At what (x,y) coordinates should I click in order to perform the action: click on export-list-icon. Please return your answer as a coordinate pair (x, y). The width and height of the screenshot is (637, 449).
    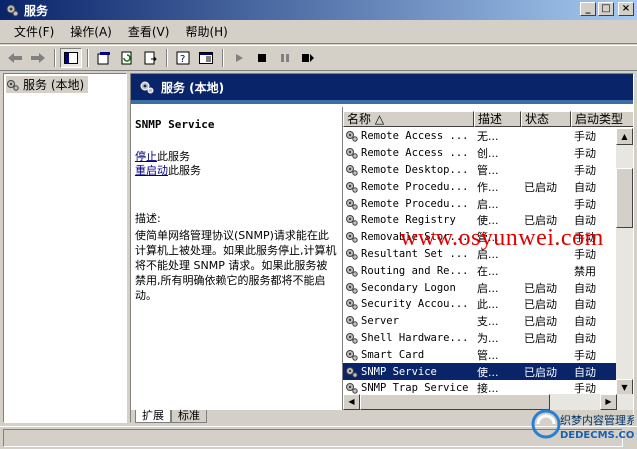
    Looking at the image, I should click on (150, 58).